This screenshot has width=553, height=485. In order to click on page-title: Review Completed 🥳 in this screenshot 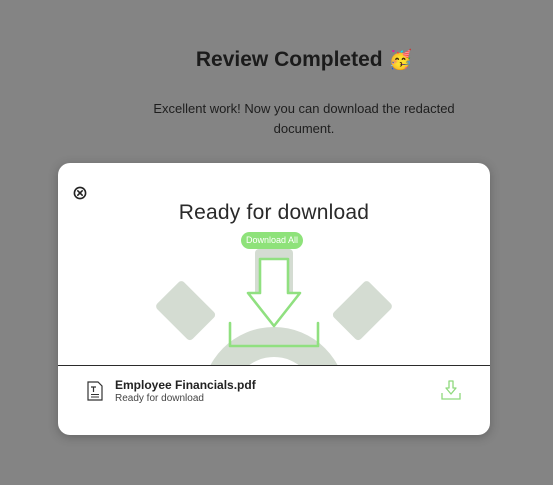, I will do `click(276, 60)`.